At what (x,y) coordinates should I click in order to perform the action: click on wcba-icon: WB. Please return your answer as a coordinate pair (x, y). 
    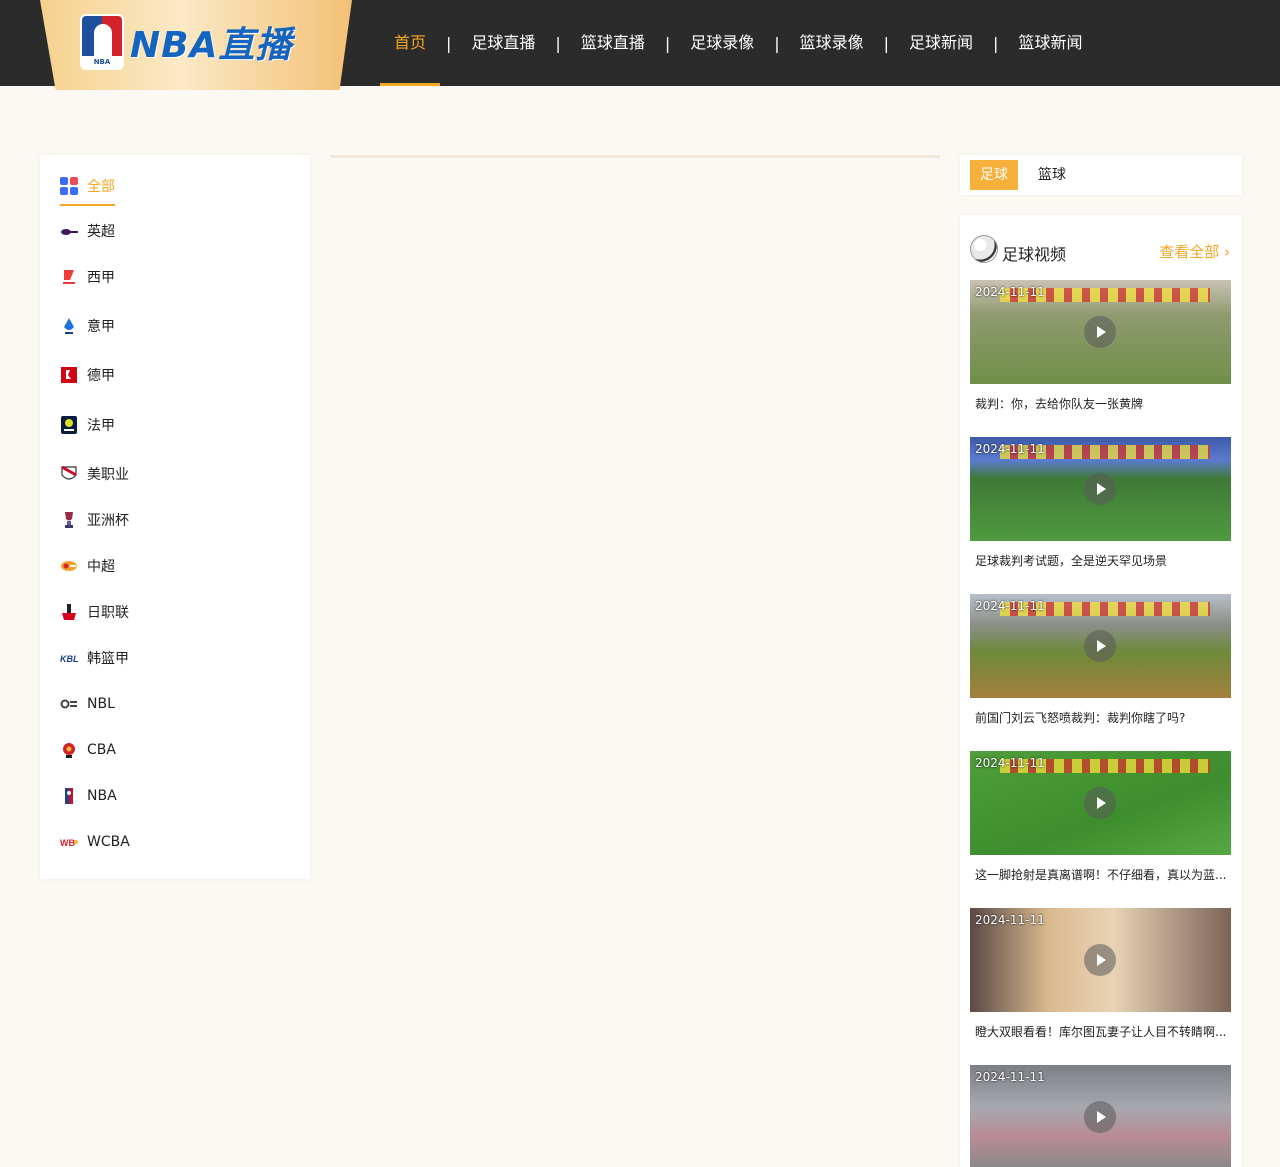
    Looking at the image, I should click on (69, 842).